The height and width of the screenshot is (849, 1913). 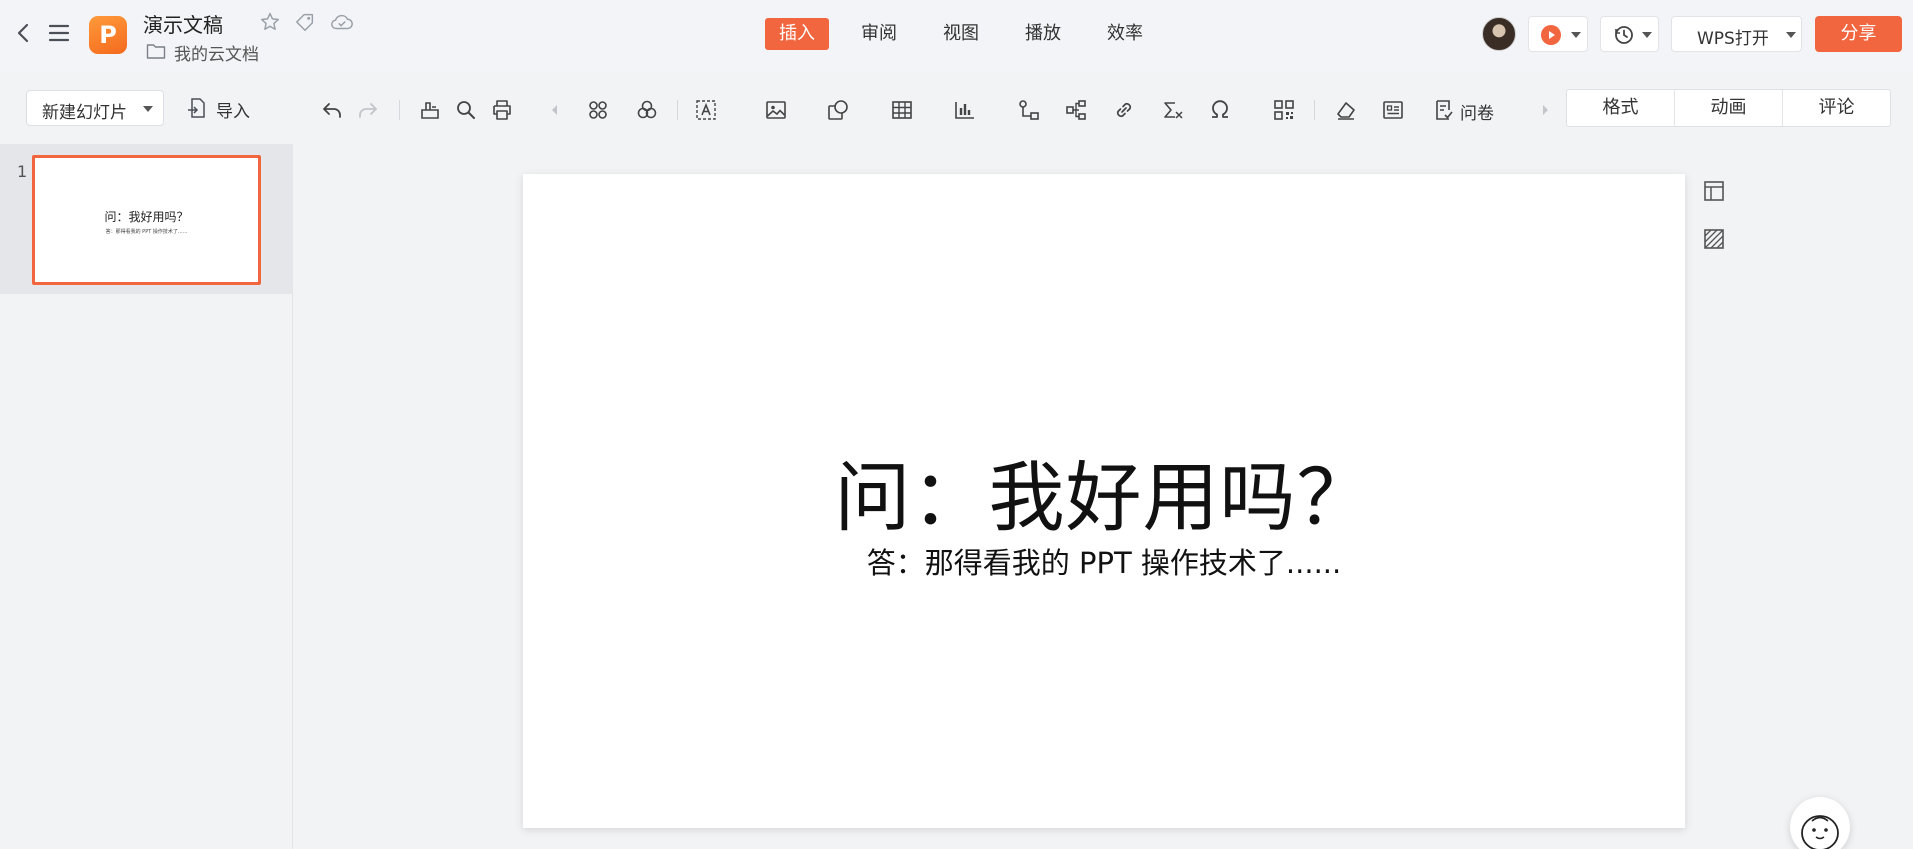 I want to click on shape-icon, so click(x=838, y=110).